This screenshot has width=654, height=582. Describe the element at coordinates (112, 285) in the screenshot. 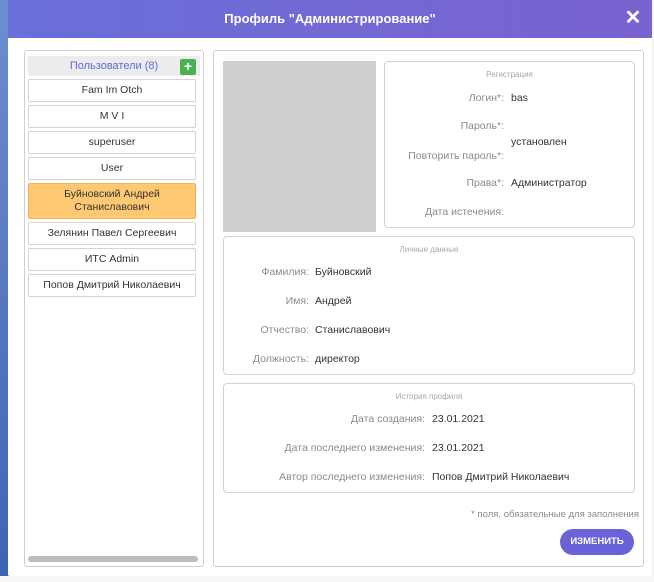

I see `user-list-item: Попов Дмитрий Николаевич` at that location.